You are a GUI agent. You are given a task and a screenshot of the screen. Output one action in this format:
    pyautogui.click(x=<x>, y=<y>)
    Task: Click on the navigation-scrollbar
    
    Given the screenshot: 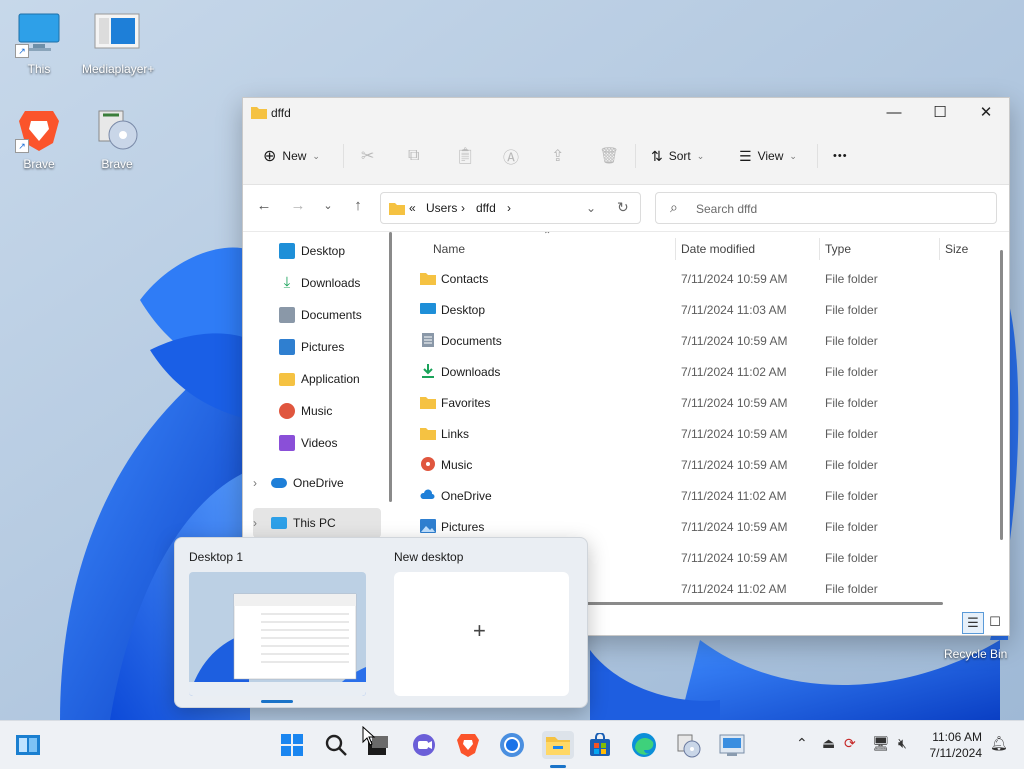 What is the action you would take?
    pyautogui.click(x=390, y=367)
    